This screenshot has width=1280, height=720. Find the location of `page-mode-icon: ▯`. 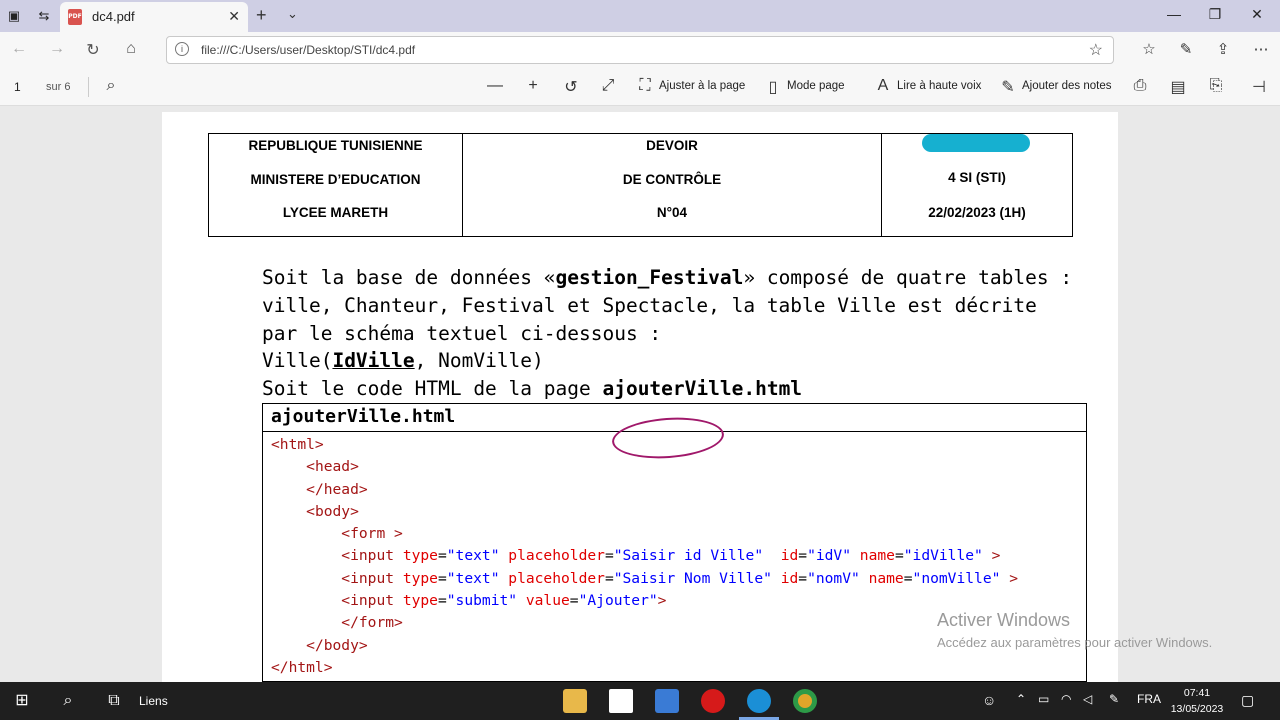

page-mode-icon: ▯ is located at coordinates (773, 87).